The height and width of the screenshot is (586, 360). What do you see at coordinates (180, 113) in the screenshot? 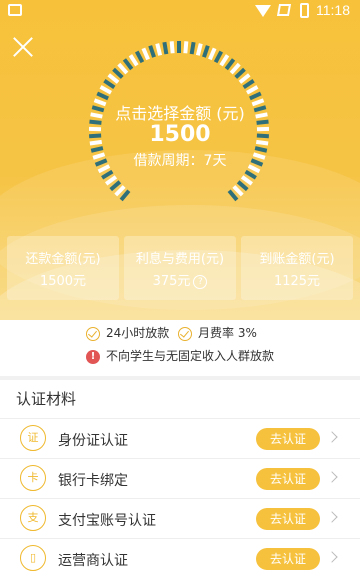
I see `gauge-title: 点击选择金额 (元)` at bounding box center [180, 113].